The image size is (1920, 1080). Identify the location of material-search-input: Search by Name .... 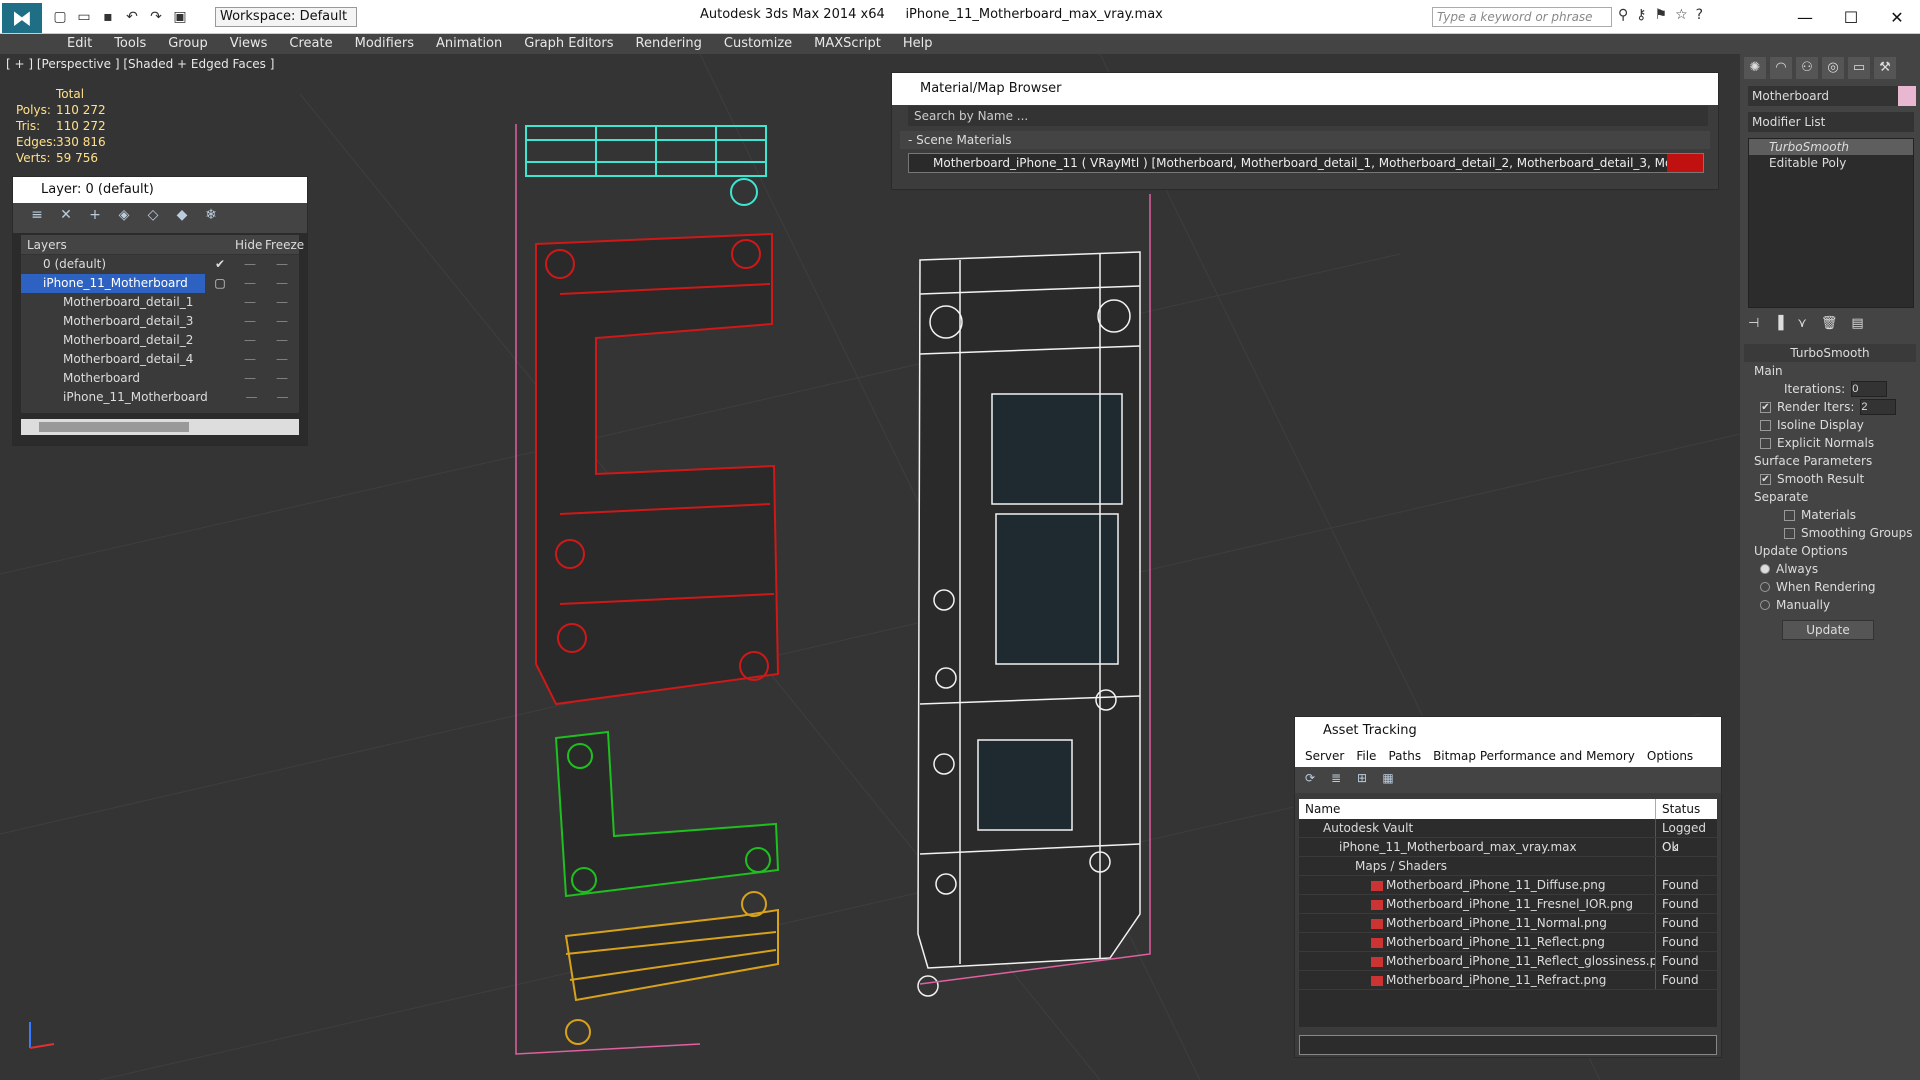
(1308, 116).